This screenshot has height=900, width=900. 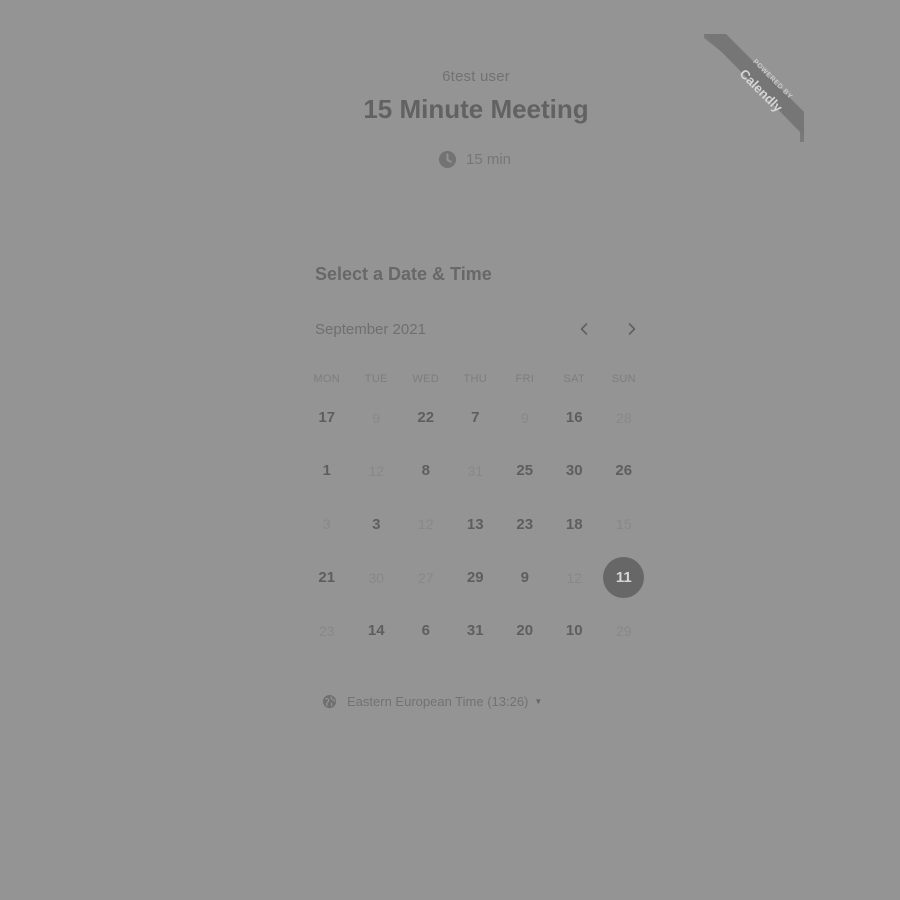 I want to click on calendar-cell: 17, so click(x=327, y=417).